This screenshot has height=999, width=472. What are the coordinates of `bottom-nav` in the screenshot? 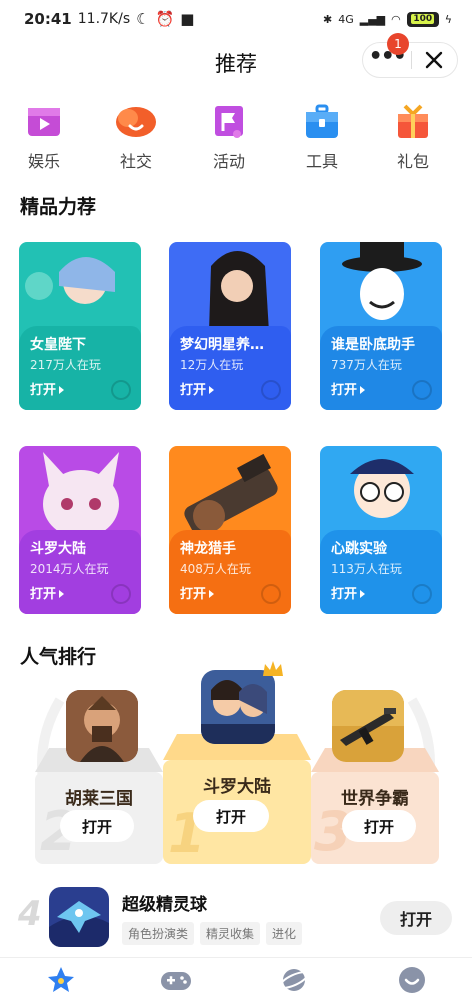 It's located at (236, 978).